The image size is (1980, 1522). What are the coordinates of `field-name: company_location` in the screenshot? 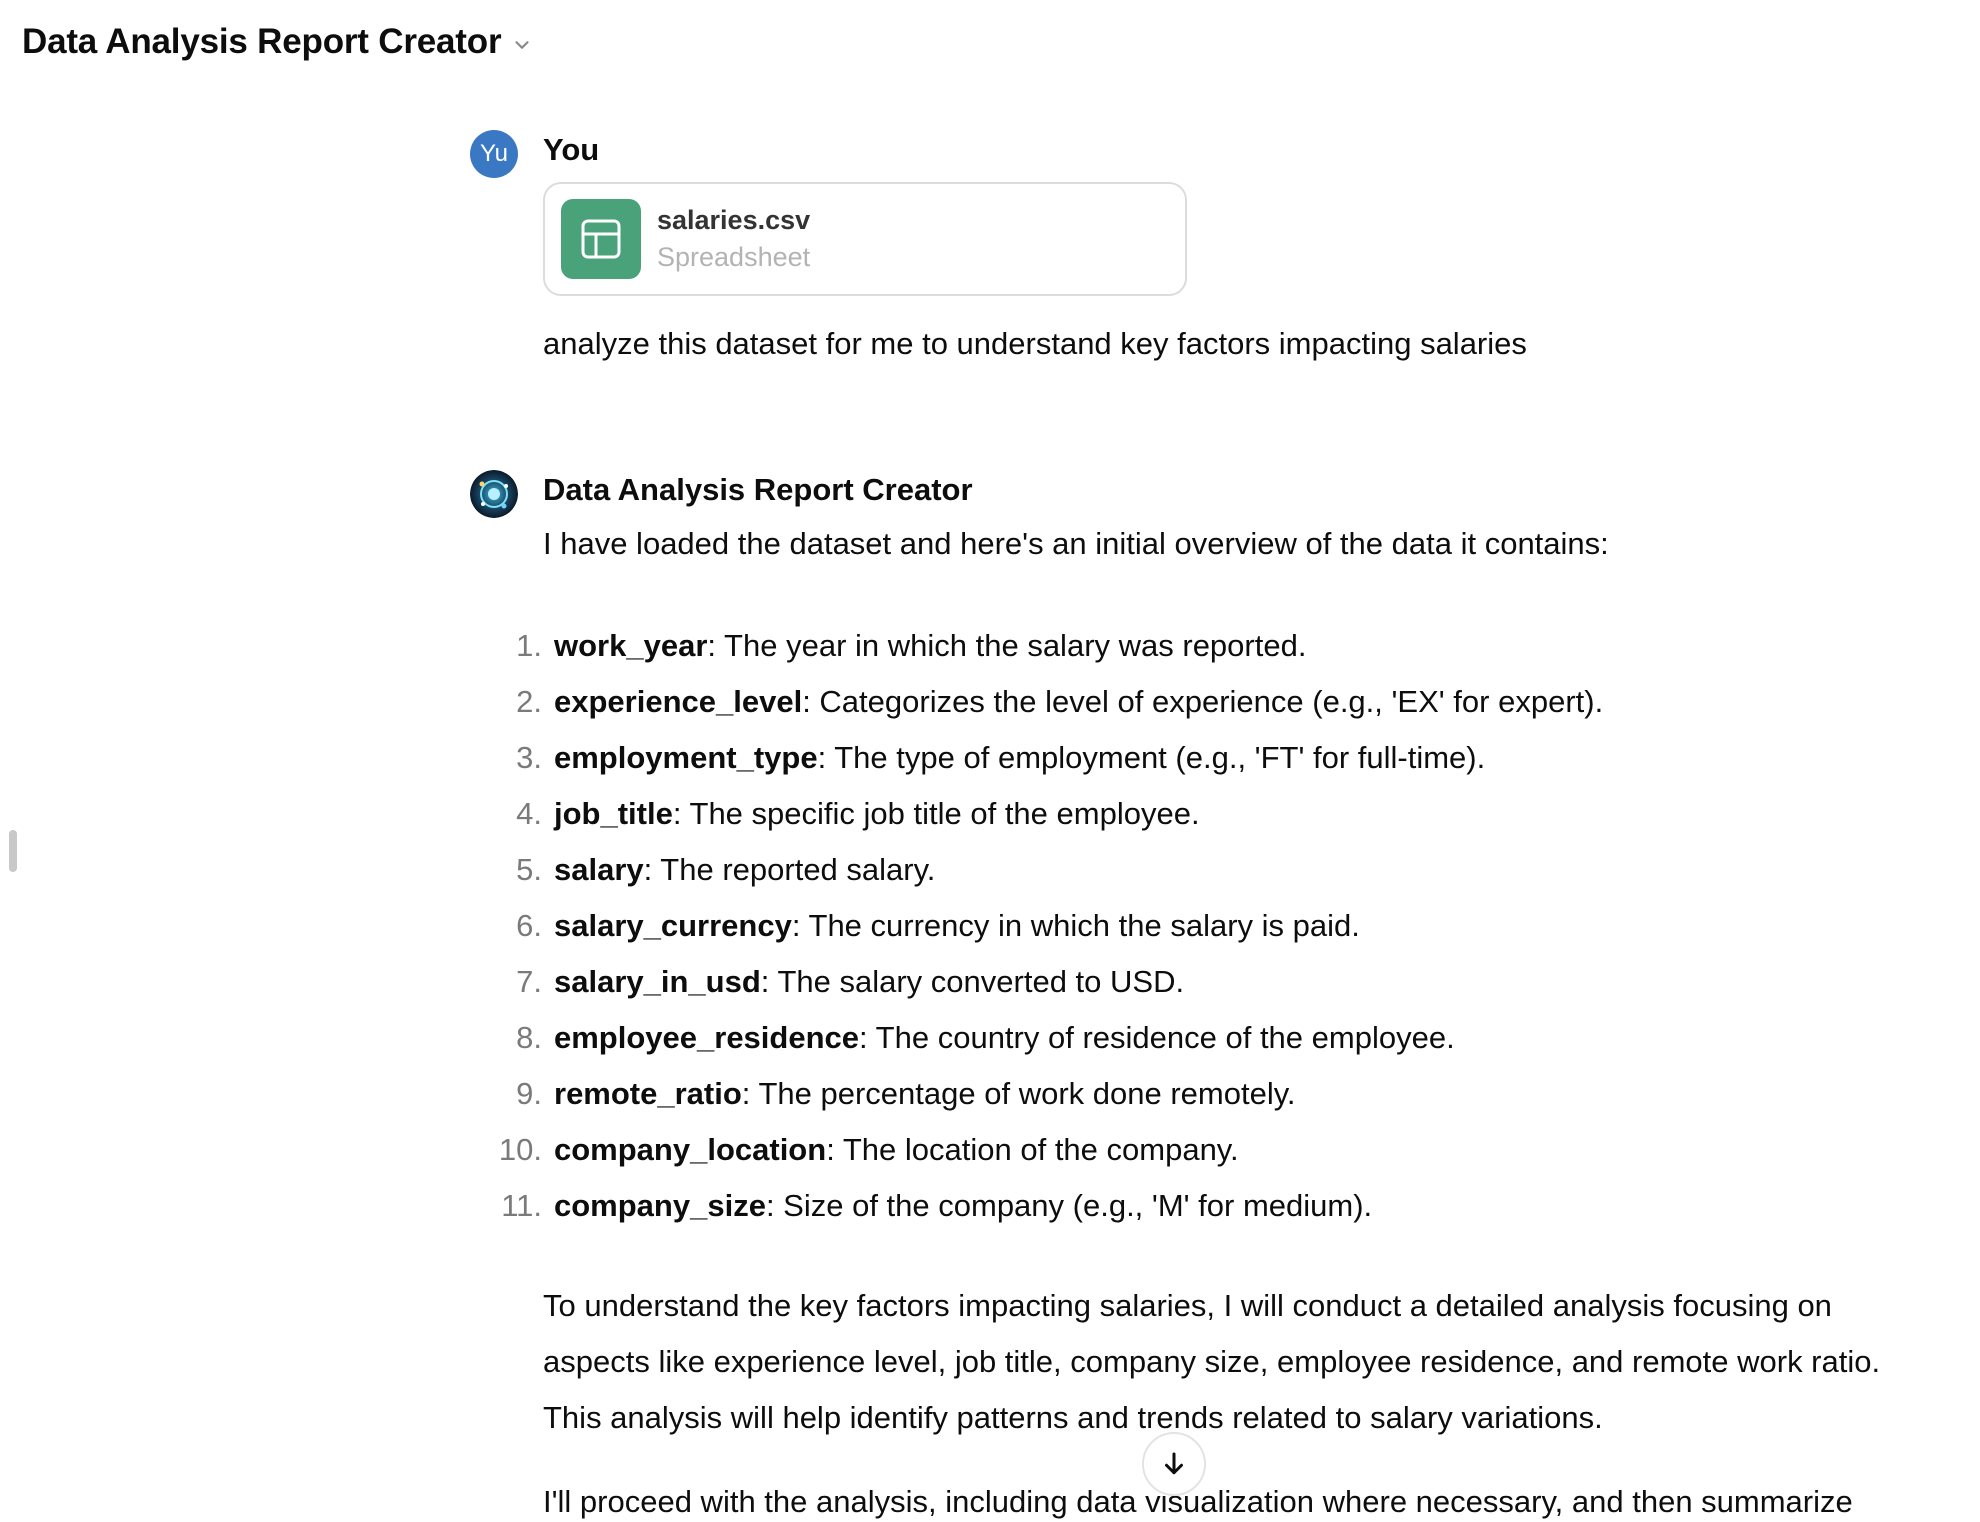 It's located at (690, 1149).